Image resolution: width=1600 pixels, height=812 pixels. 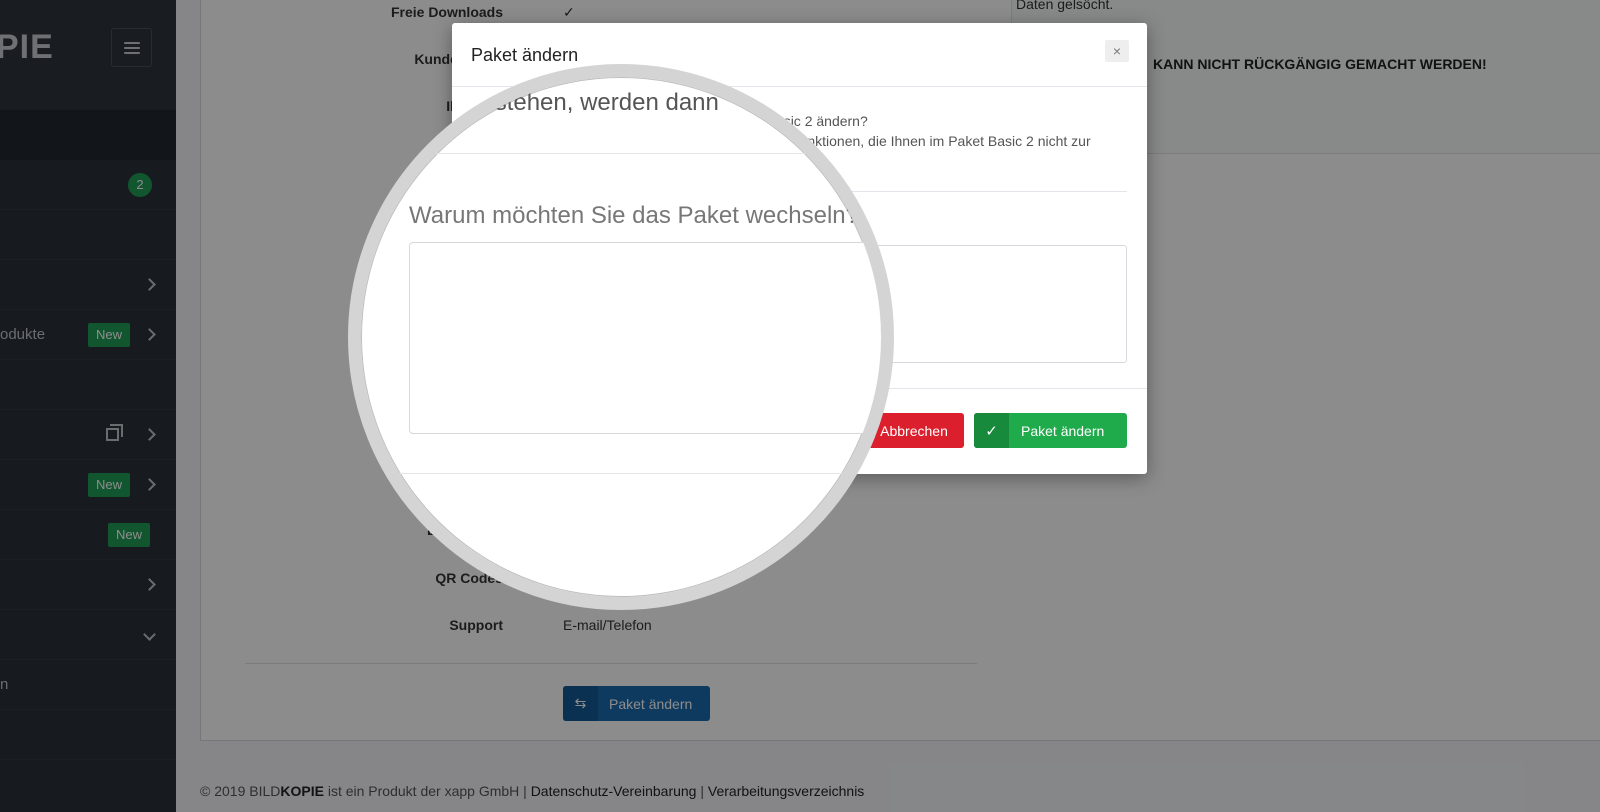 I want to click on magnified-reason-textarea, so click(x=645, y=338).